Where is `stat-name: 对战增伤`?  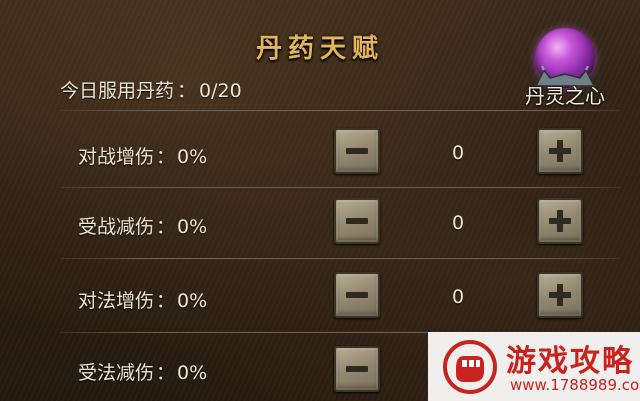
stat-name: 对战增伤 is located at coordinates (116, 157).